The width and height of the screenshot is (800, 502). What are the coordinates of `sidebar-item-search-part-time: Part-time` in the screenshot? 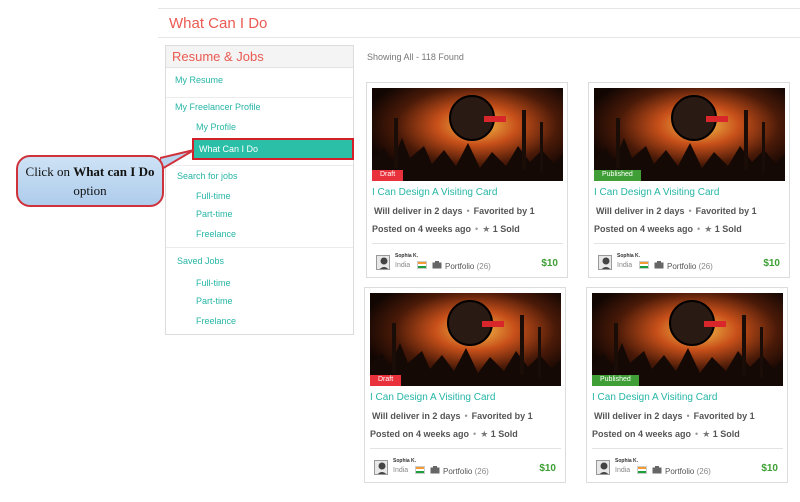 It's located at (214, 214).